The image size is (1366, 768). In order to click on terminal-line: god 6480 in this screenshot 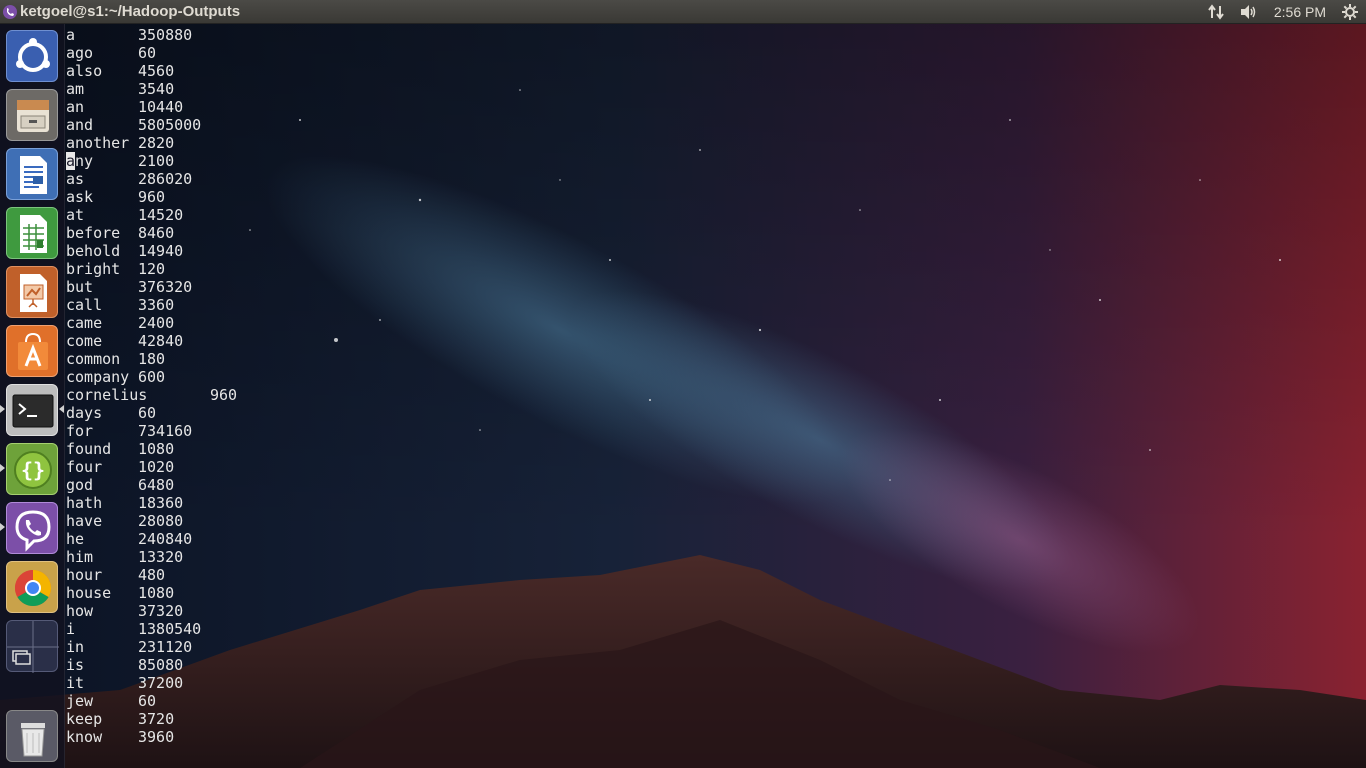, I will do `click(151, 485)`.